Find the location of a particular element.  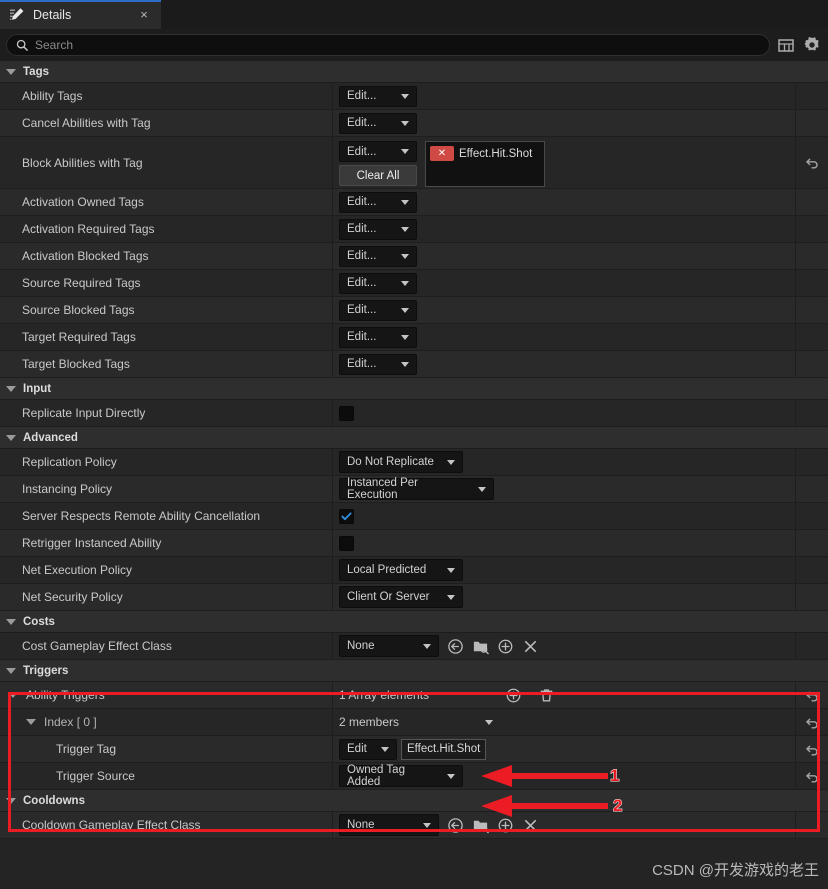

edit-trigger-tag-button: Edit is located at coordinates (368, 749).